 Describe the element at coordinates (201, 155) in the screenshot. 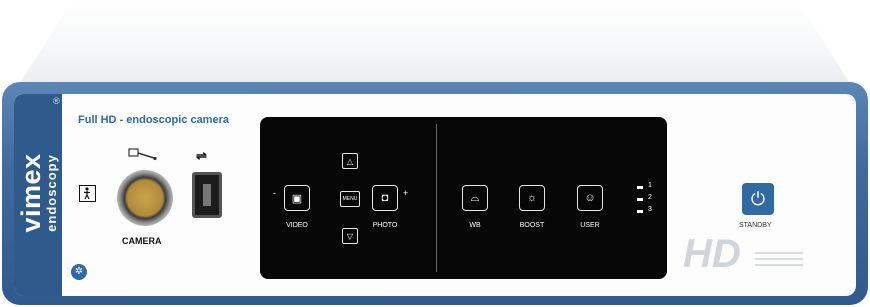

I see `usb-icon: ⇌` at that location.